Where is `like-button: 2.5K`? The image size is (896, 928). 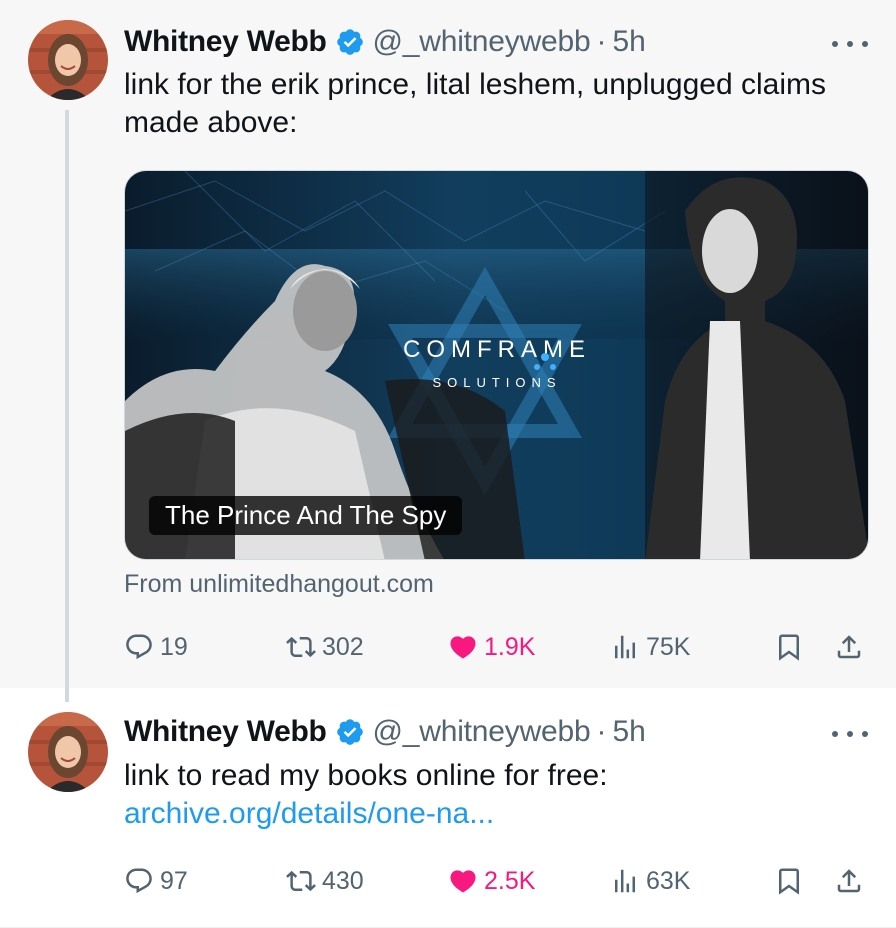 like-button: 2.5K is located at coordinates (491, 881).